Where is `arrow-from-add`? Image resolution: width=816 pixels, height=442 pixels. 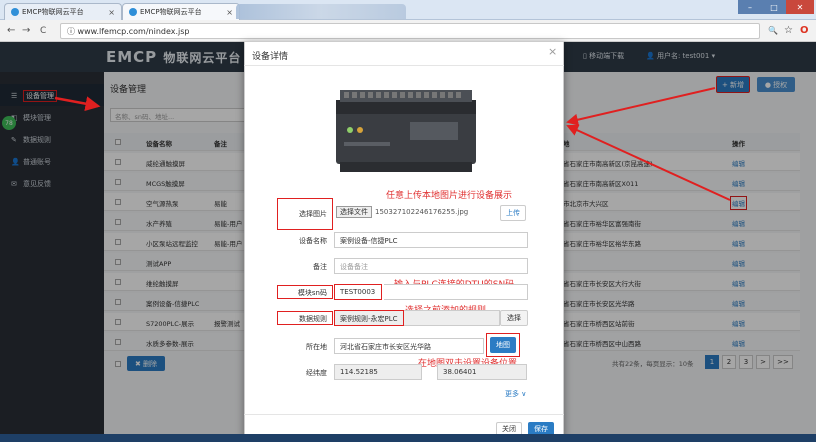 arrow-from-add is located at coordinates (641, 106).